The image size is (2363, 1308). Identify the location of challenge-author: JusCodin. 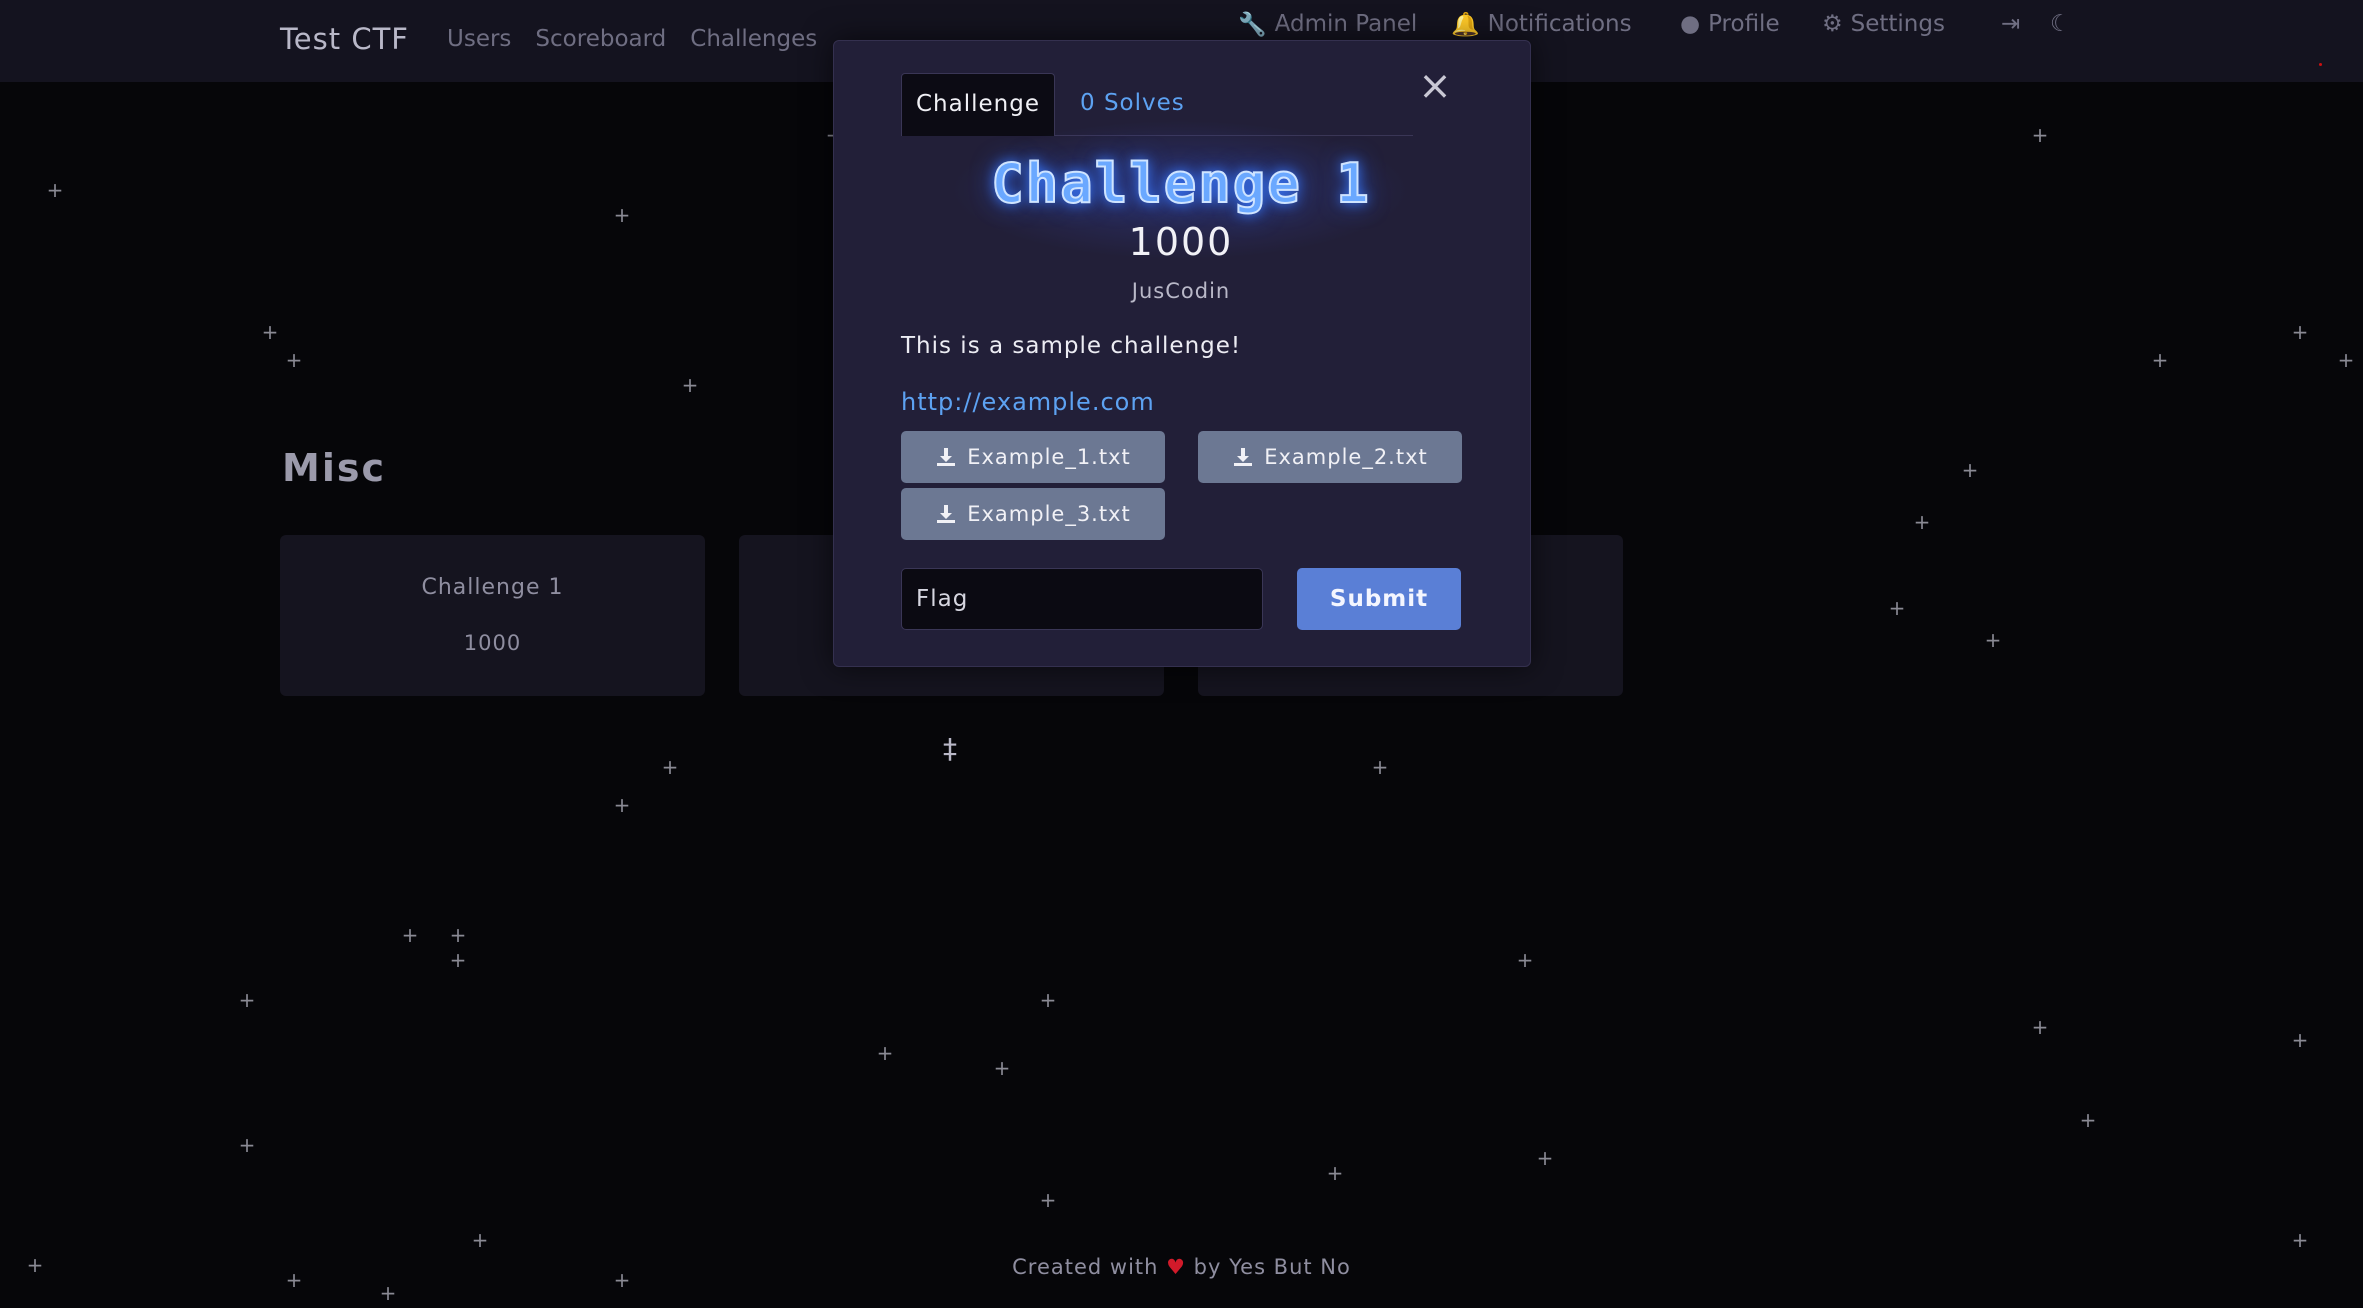
(1181, 291).